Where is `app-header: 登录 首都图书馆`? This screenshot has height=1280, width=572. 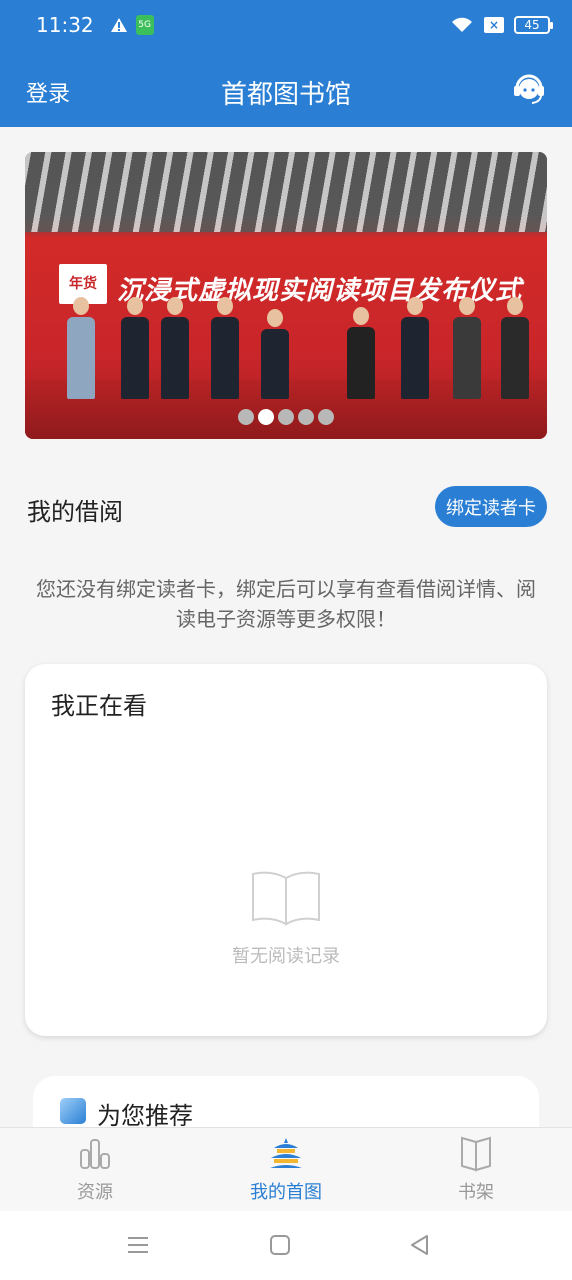 app-header: 登录 首都图书馆 is located at coordinates (286, 88).